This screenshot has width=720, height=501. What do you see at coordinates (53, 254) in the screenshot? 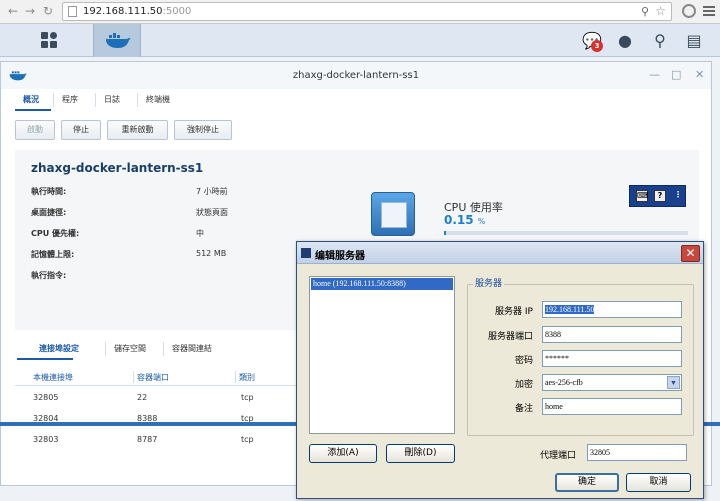
I see `prop-label-memory-limit: 記憶體上限:` at bounding box center [53, 254].